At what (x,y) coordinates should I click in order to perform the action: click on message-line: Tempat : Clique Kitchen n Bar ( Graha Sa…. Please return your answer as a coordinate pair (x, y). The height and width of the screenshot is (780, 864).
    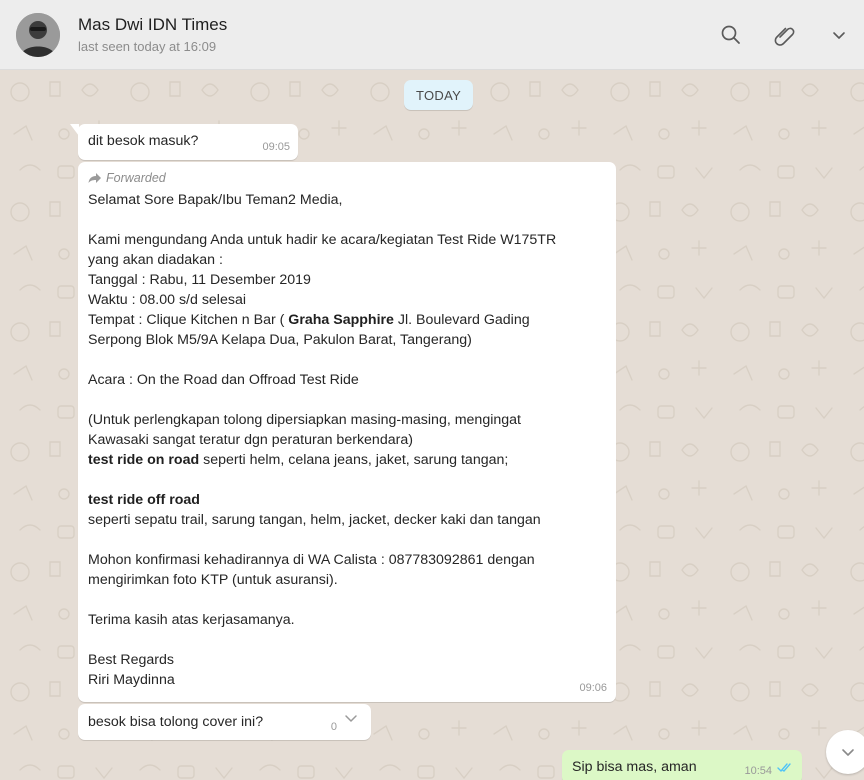
    Looking at the image, I should click on (347, 320).